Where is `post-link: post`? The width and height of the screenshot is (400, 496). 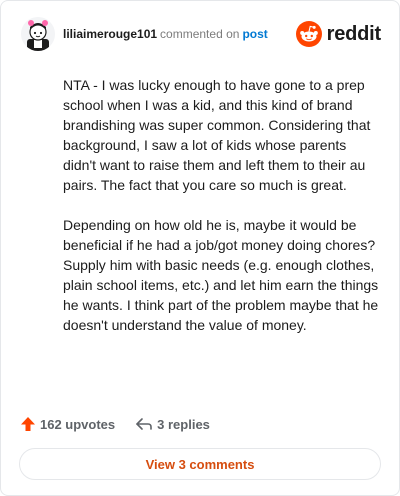 post-link: post is located at coordinates (254, 34).